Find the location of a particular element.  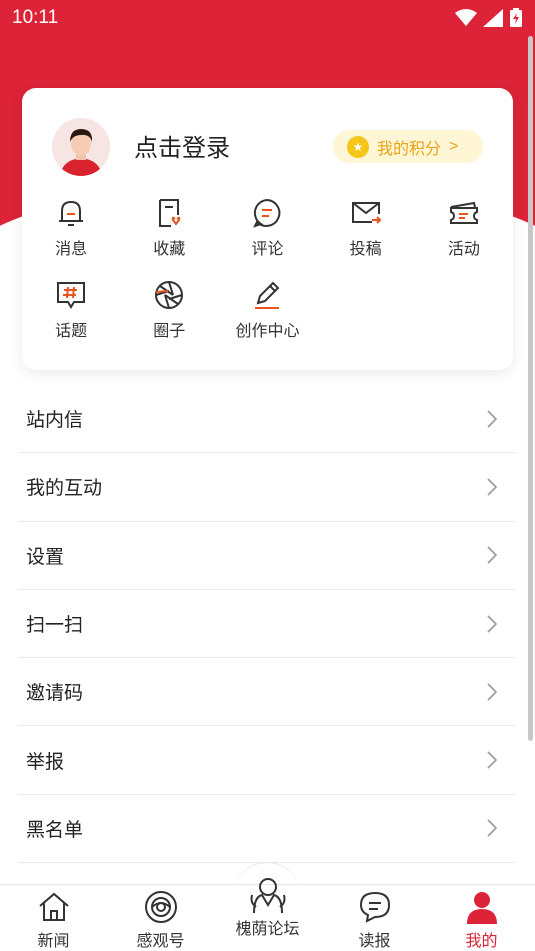

my-points-button: ★ 我的积分 > is located at coordinates (408, 146).